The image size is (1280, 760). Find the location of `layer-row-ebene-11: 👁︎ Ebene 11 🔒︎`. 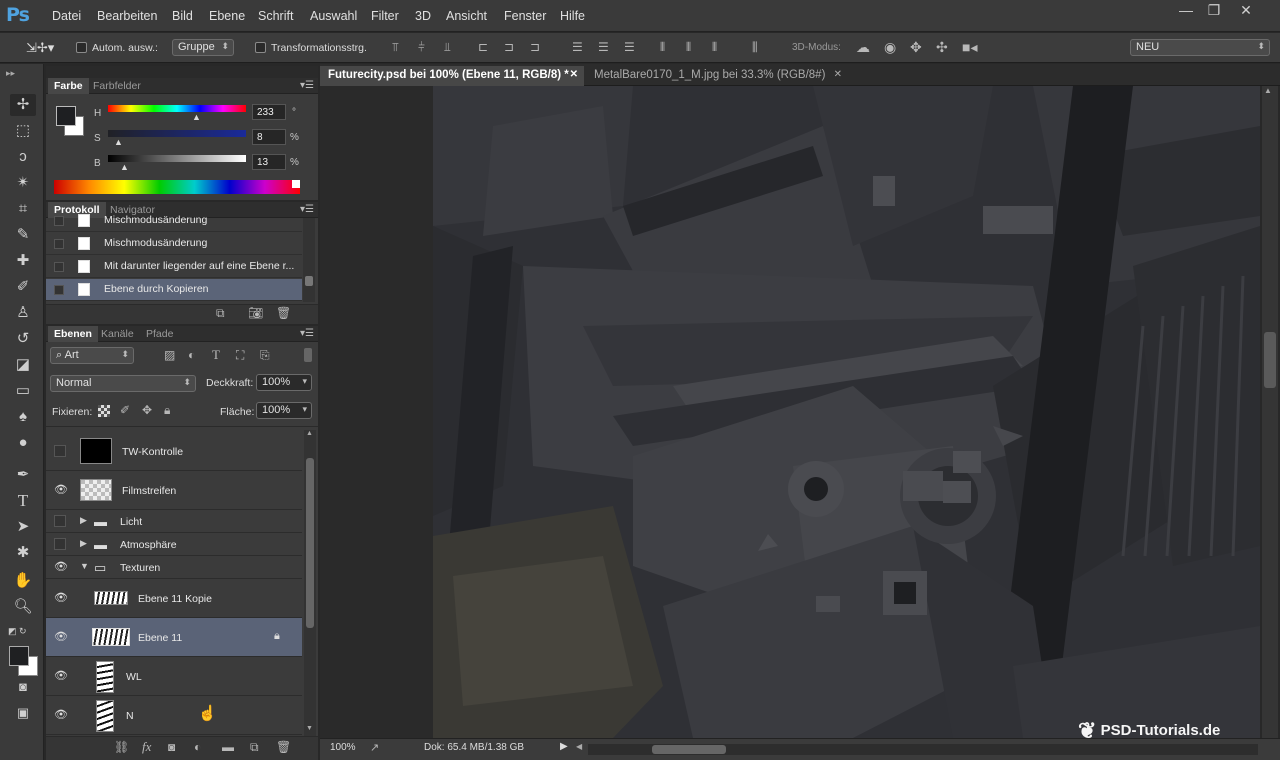

layer-row-ebene-11: 👁︎ Ebene 11 🔒︎ is located at coordinates (174, 637).